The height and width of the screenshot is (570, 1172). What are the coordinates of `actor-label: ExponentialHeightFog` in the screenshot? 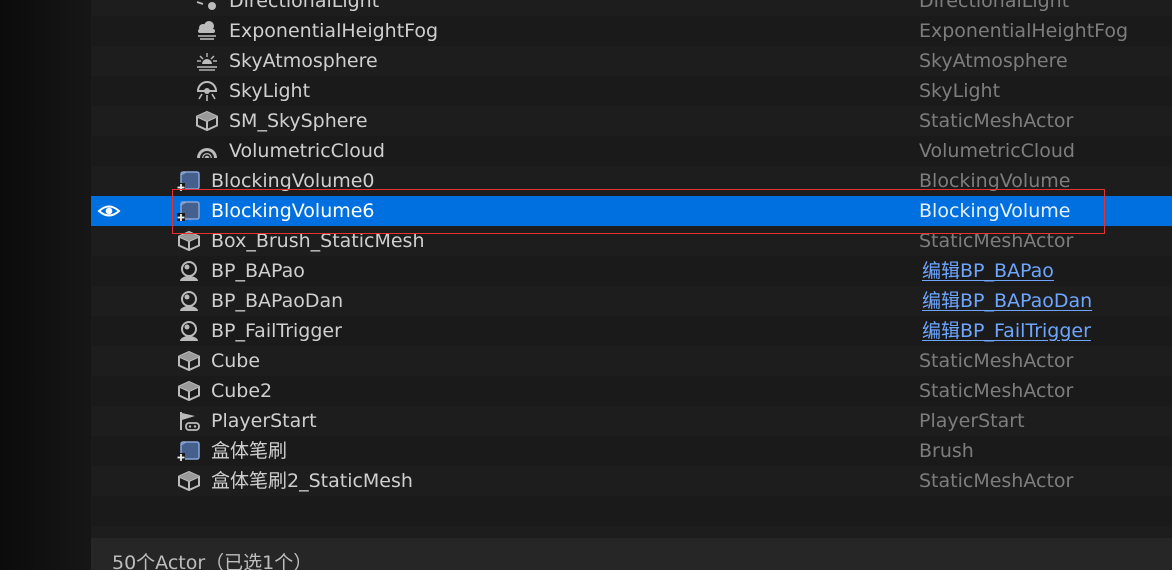 It's located at (334, 31).